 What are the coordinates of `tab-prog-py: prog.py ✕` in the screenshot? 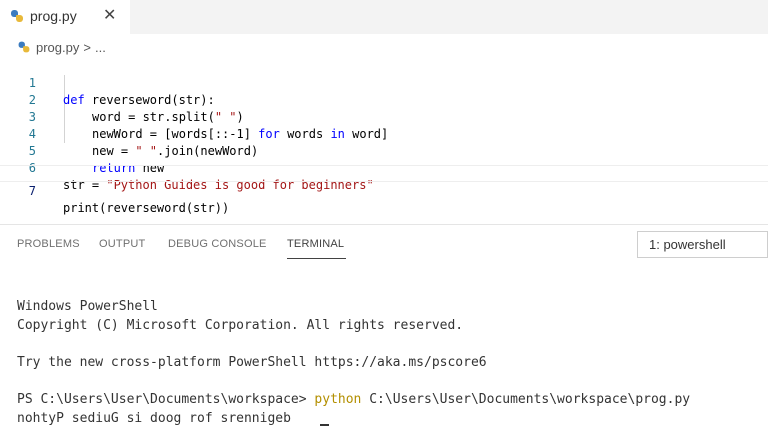 It's located at (65, 17).